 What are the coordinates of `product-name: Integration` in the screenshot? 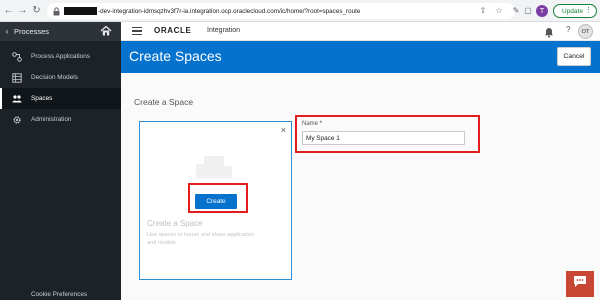 It's located at (224, 30).